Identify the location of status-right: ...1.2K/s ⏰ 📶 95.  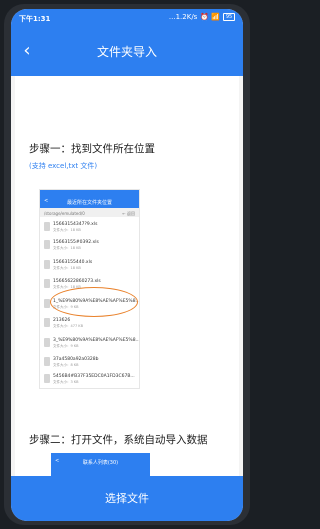
(202, 17).